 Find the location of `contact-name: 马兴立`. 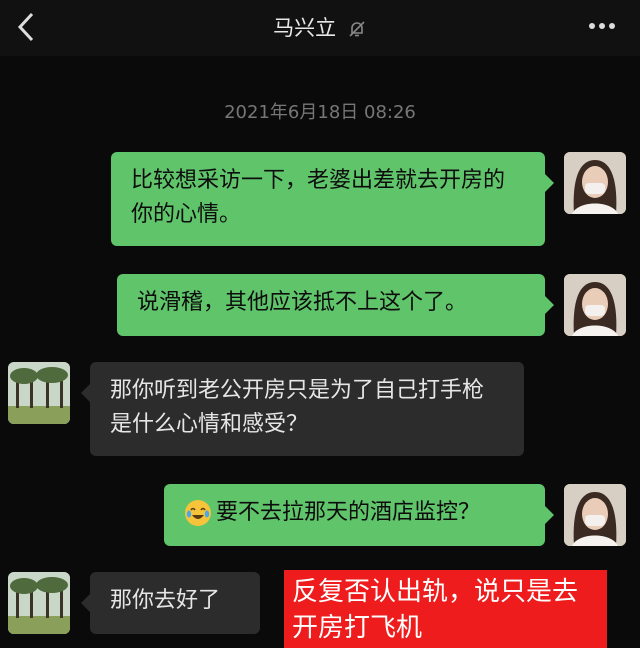

contact-name: 马兴立 is located at coordinates (305, 28).